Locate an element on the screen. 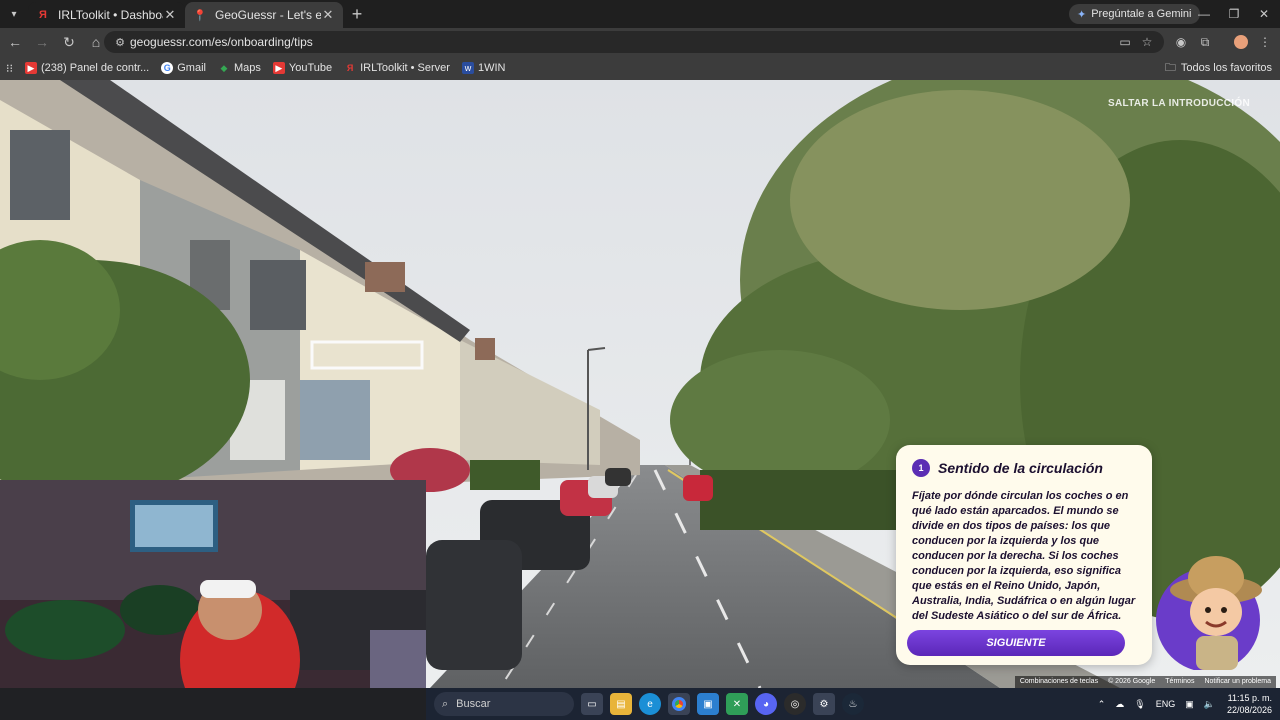  bookmark-label: Gmail is located at coordinates (191, 68).